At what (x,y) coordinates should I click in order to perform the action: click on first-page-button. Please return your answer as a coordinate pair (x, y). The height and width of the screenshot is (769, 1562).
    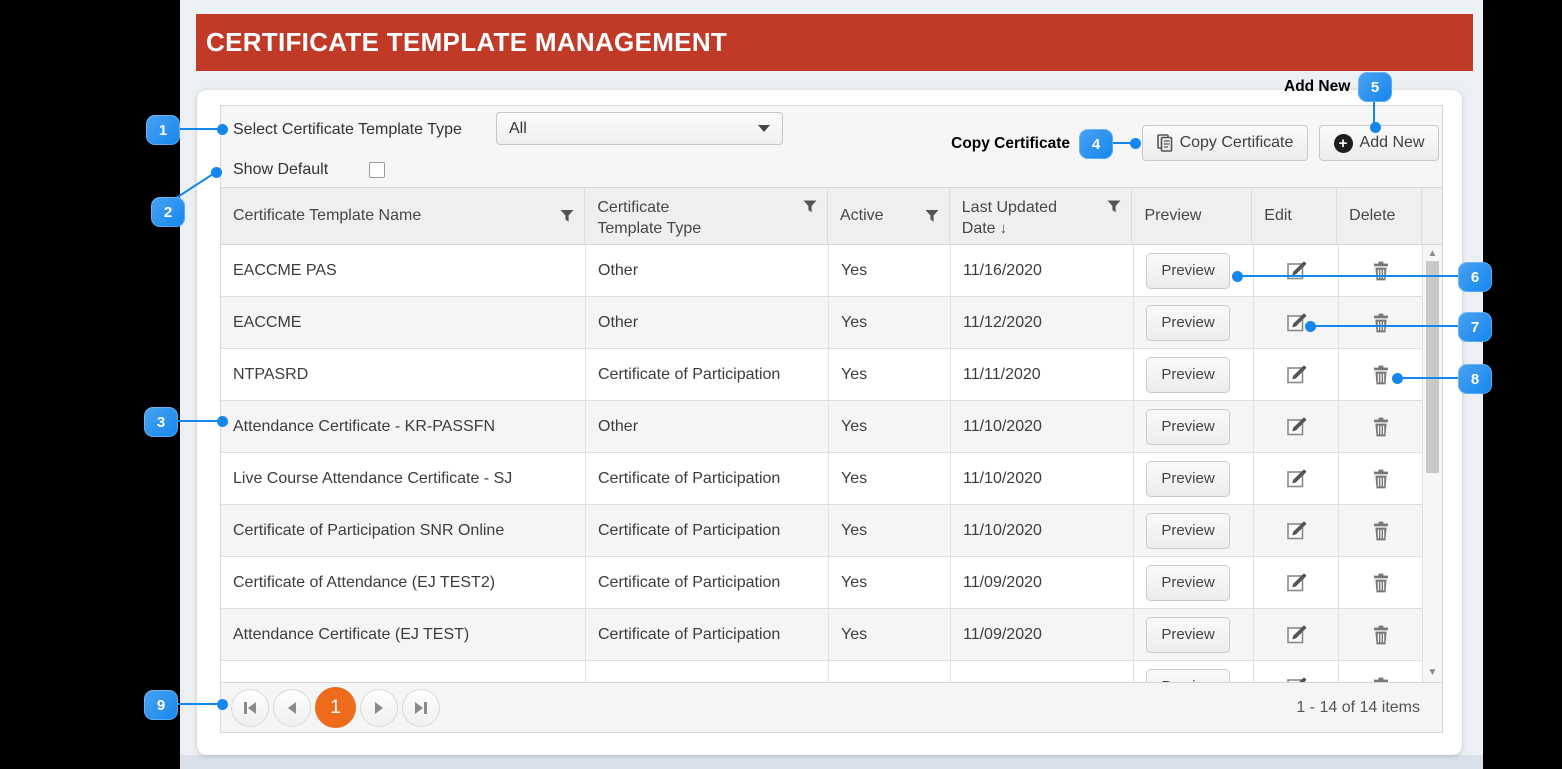
    Looking at the image, I should click on (250, 707).